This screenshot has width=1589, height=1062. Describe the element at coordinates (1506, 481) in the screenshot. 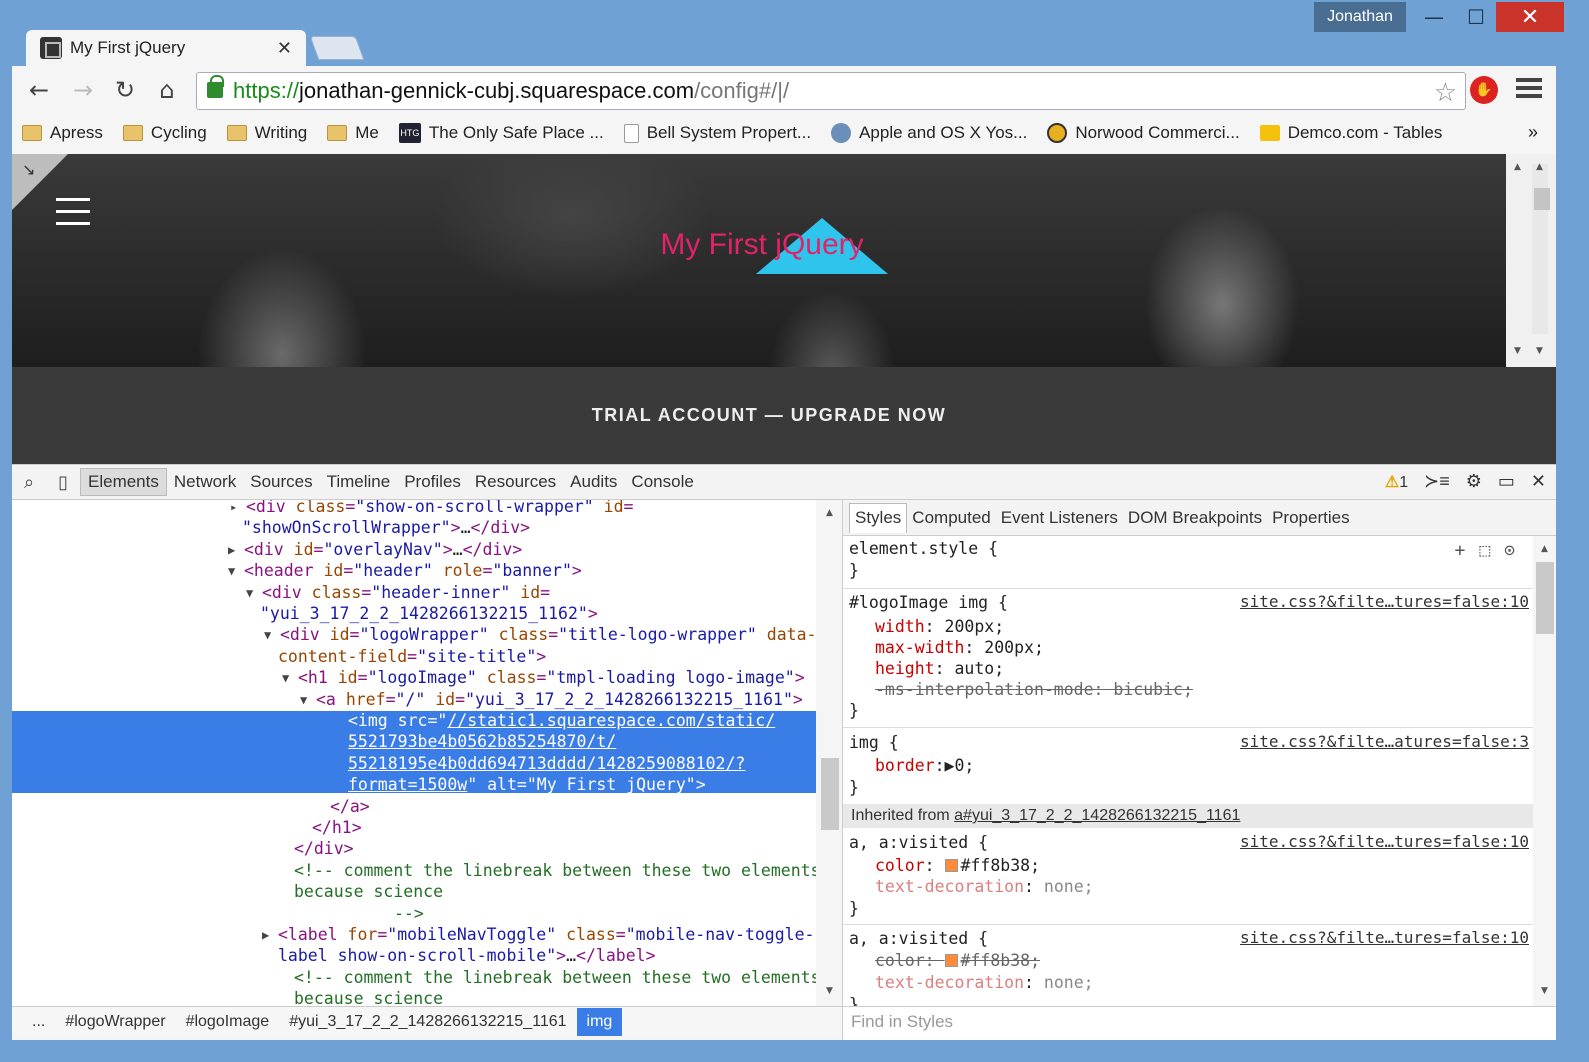

I see `dock-side-icon: ▭` at that location.